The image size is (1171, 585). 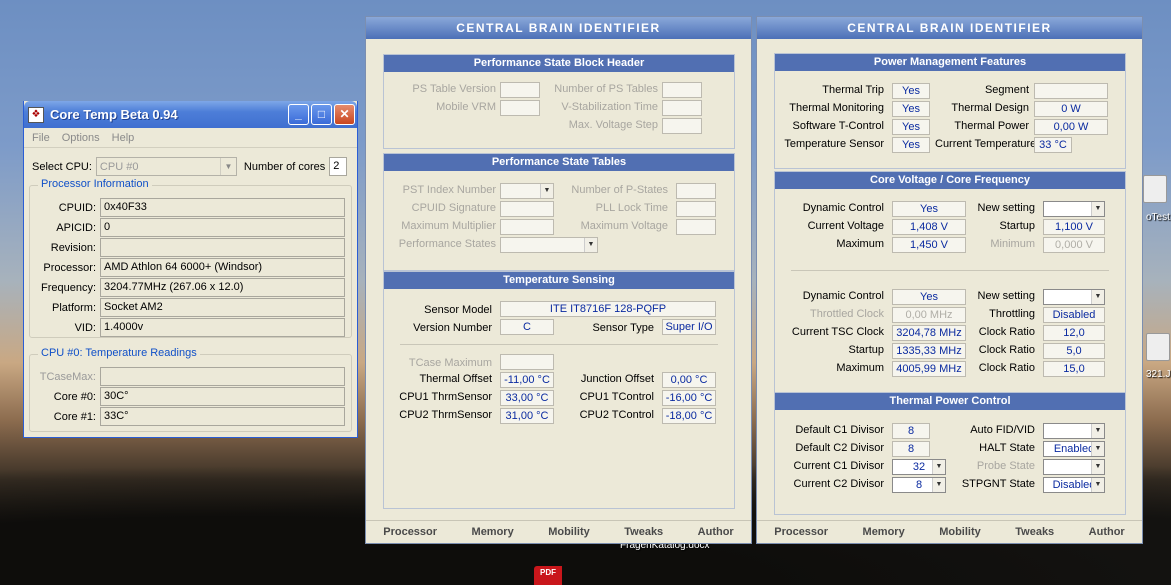 I want to click on cpu-select-value: CPU #0, so click(x=119, y=166).